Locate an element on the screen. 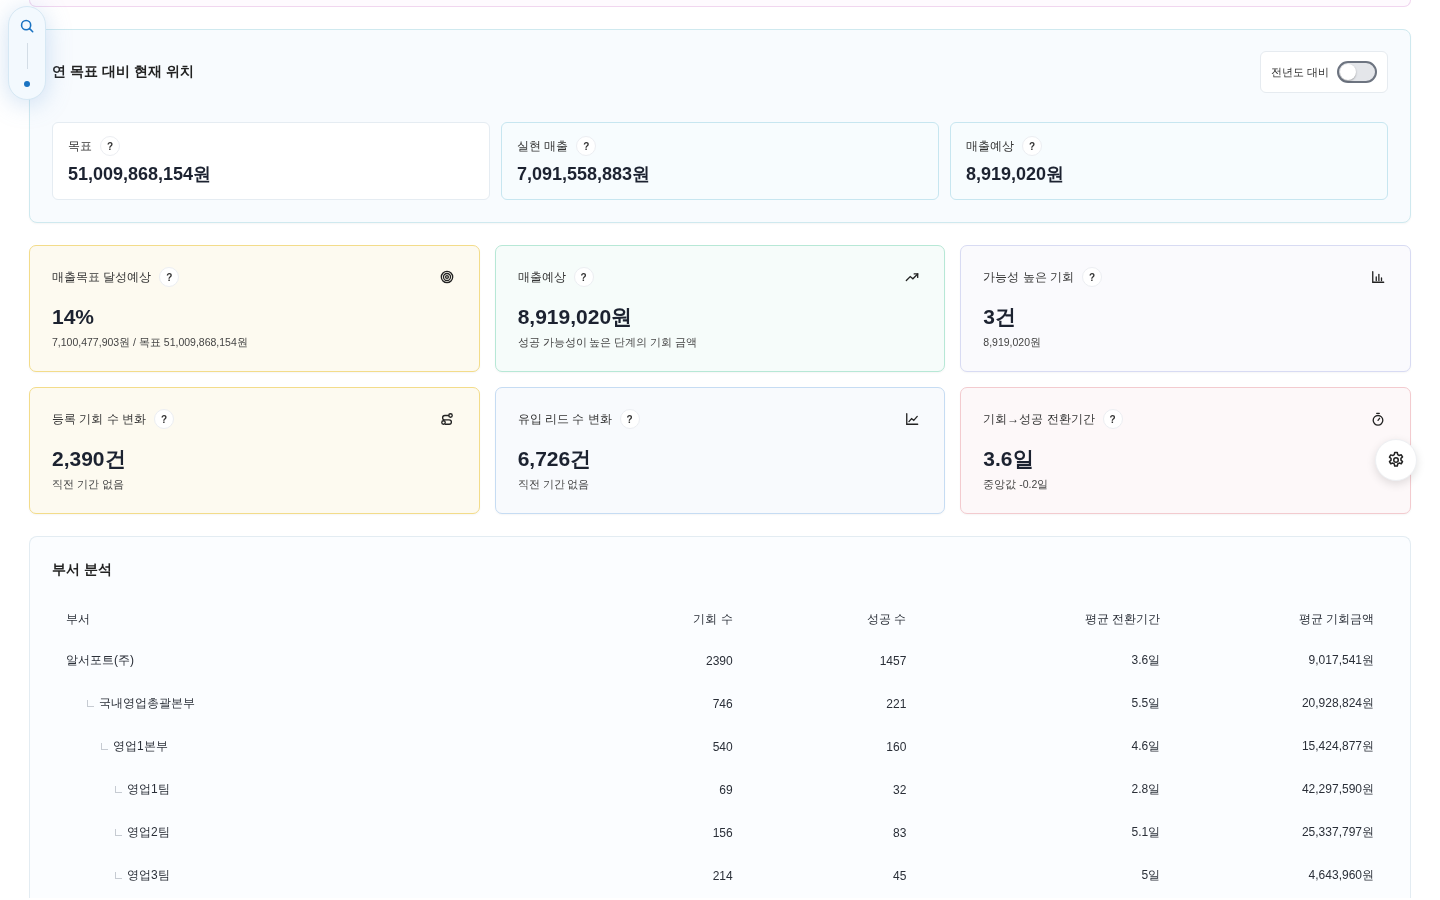 This screenshot has height=900, width=1440. table-cell-text: 4,643,960원 is located at coordinates (1341, 875).